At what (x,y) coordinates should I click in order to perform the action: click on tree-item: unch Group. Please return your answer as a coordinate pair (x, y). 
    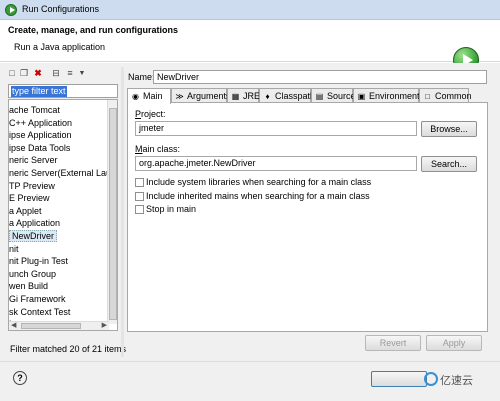
    Looking at the image, I should click on (32, 274).